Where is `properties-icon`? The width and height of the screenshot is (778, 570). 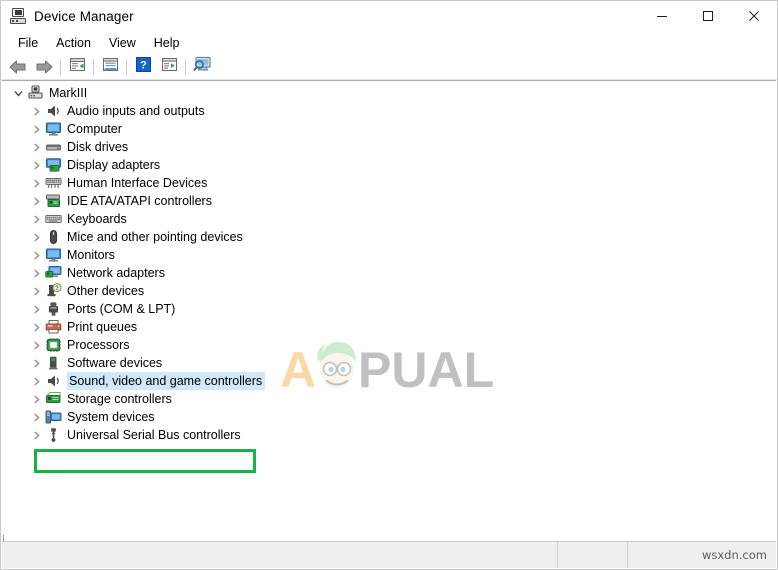 properties-icon is located at coordinates (77, 67).